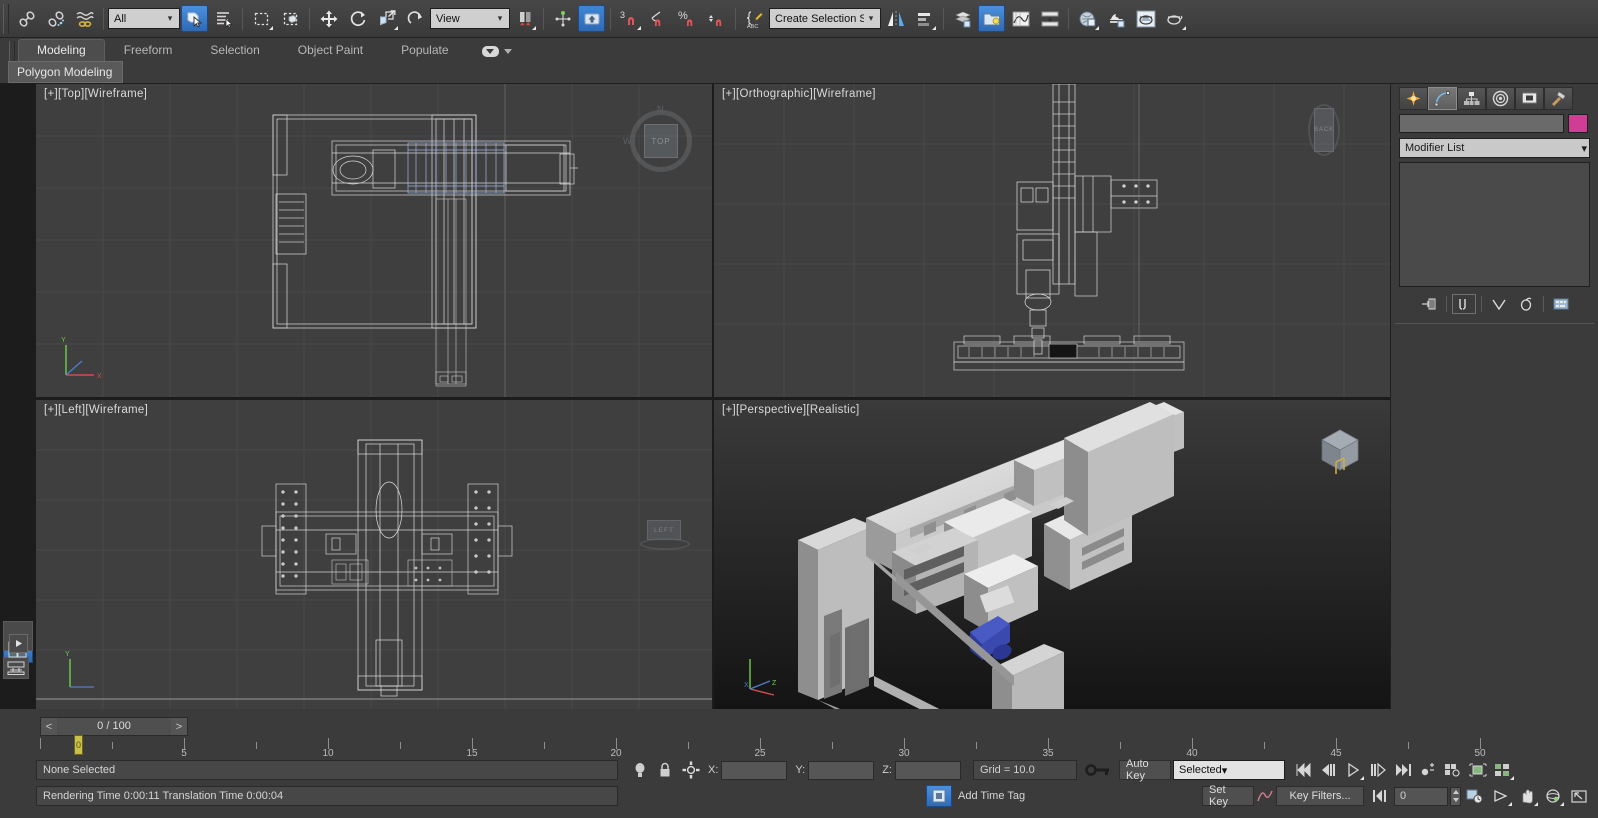 The height and width of the screenshot is (818, 1598). I want to click on zoom-extents-all-button, so click(1453, 770).